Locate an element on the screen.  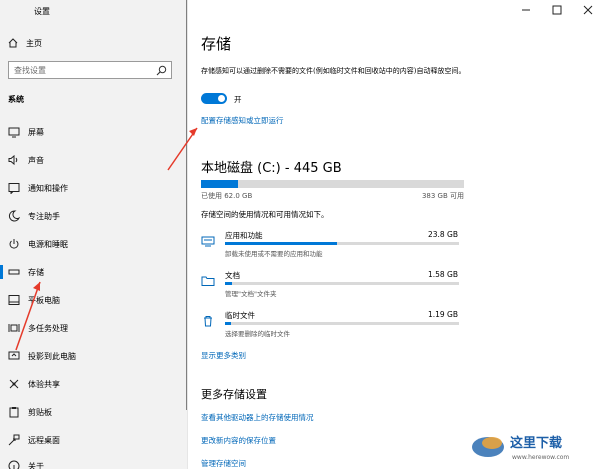
project-icon is located at coordinates (14, 355).